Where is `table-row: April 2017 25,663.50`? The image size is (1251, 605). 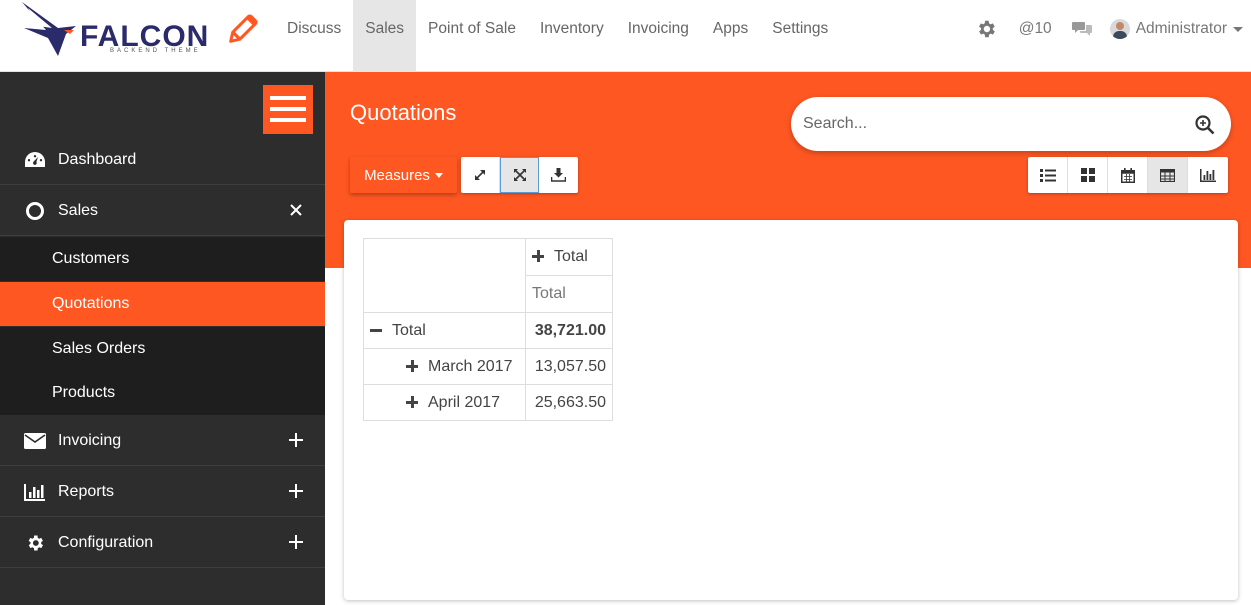
table-row: April 2017 25,663.50 is located at coordinates (488, 402).